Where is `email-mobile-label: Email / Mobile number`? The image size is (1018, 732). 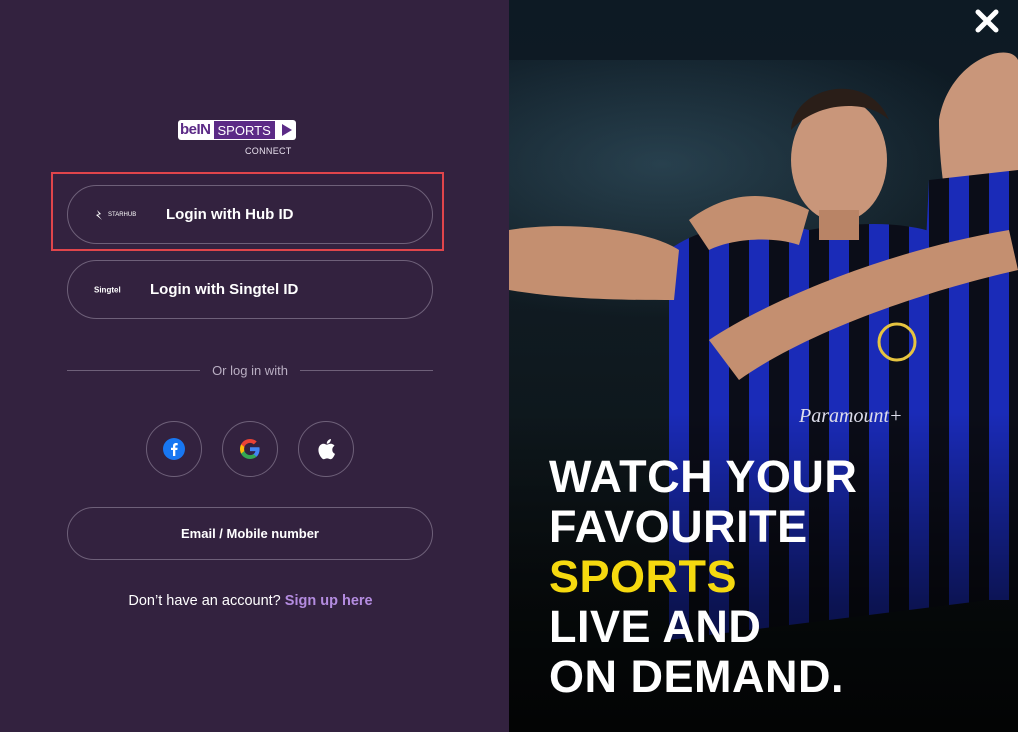
email-mobile-label: Email / Mobile number is located at coordinates (250, 533).